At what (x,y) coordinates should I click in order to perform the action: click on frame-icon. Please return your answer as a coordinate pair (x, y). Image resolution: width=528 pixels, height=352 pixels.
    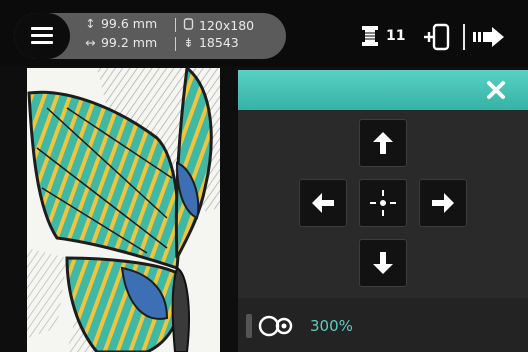
    Looking at the image, I should click on (437, 39).